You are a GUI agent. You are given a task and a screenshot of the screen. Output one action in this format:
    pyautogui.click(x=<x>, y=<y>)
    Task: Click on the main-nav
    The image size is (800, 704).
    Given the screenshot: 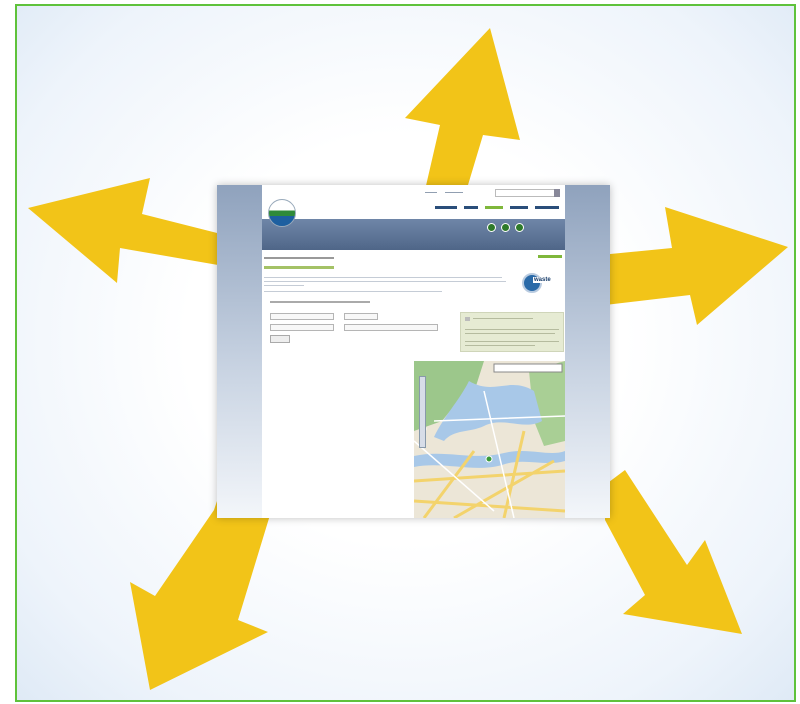 What is the action you would take?
    pyautogui.click(x=497, y=207)
    